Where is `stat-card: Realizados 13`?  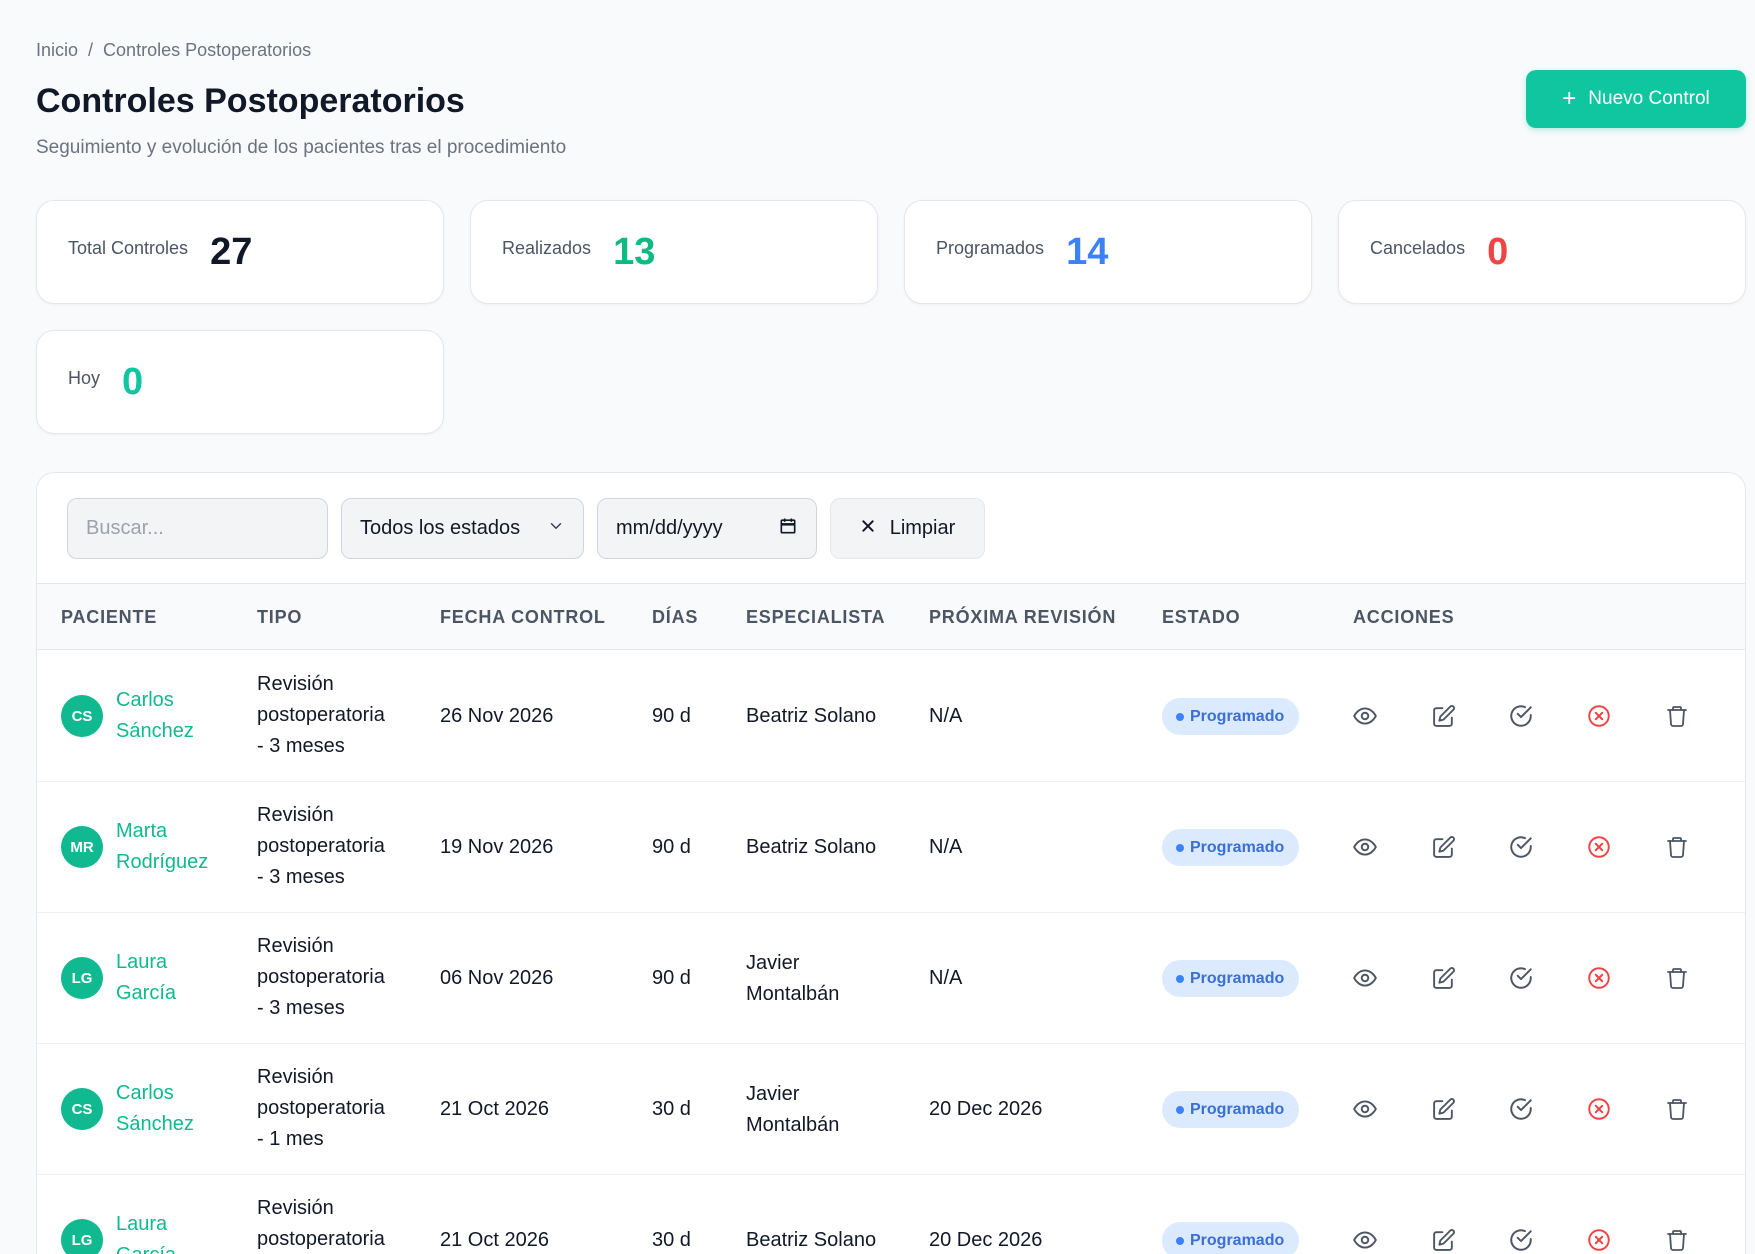
stat-card: Realizados 13 is located at coordinates (674, 252).